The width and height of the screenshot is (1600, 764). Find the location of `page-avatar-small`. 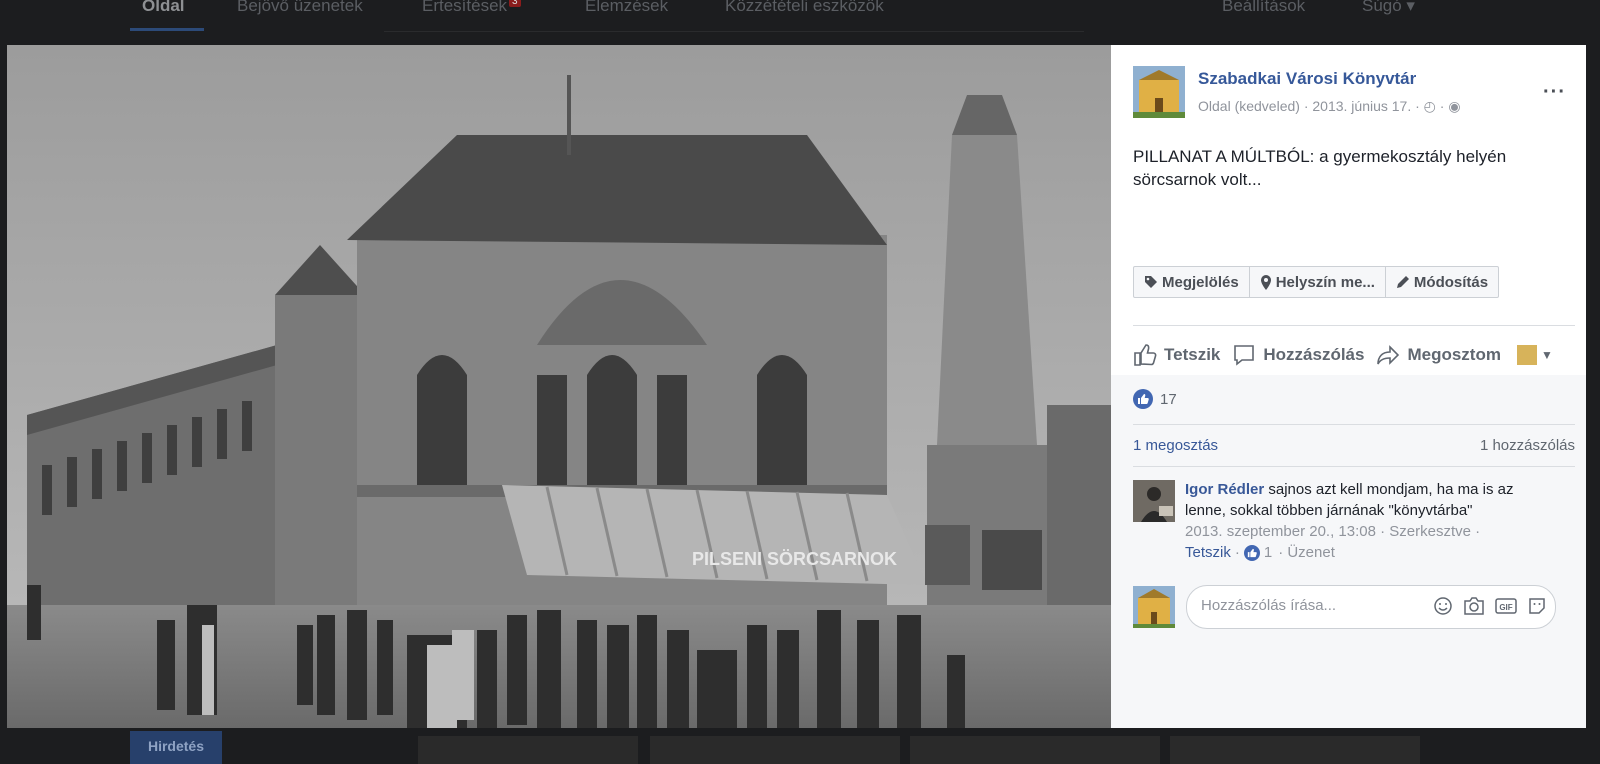

page-avatar-small is located at coordinates (1526, 355).